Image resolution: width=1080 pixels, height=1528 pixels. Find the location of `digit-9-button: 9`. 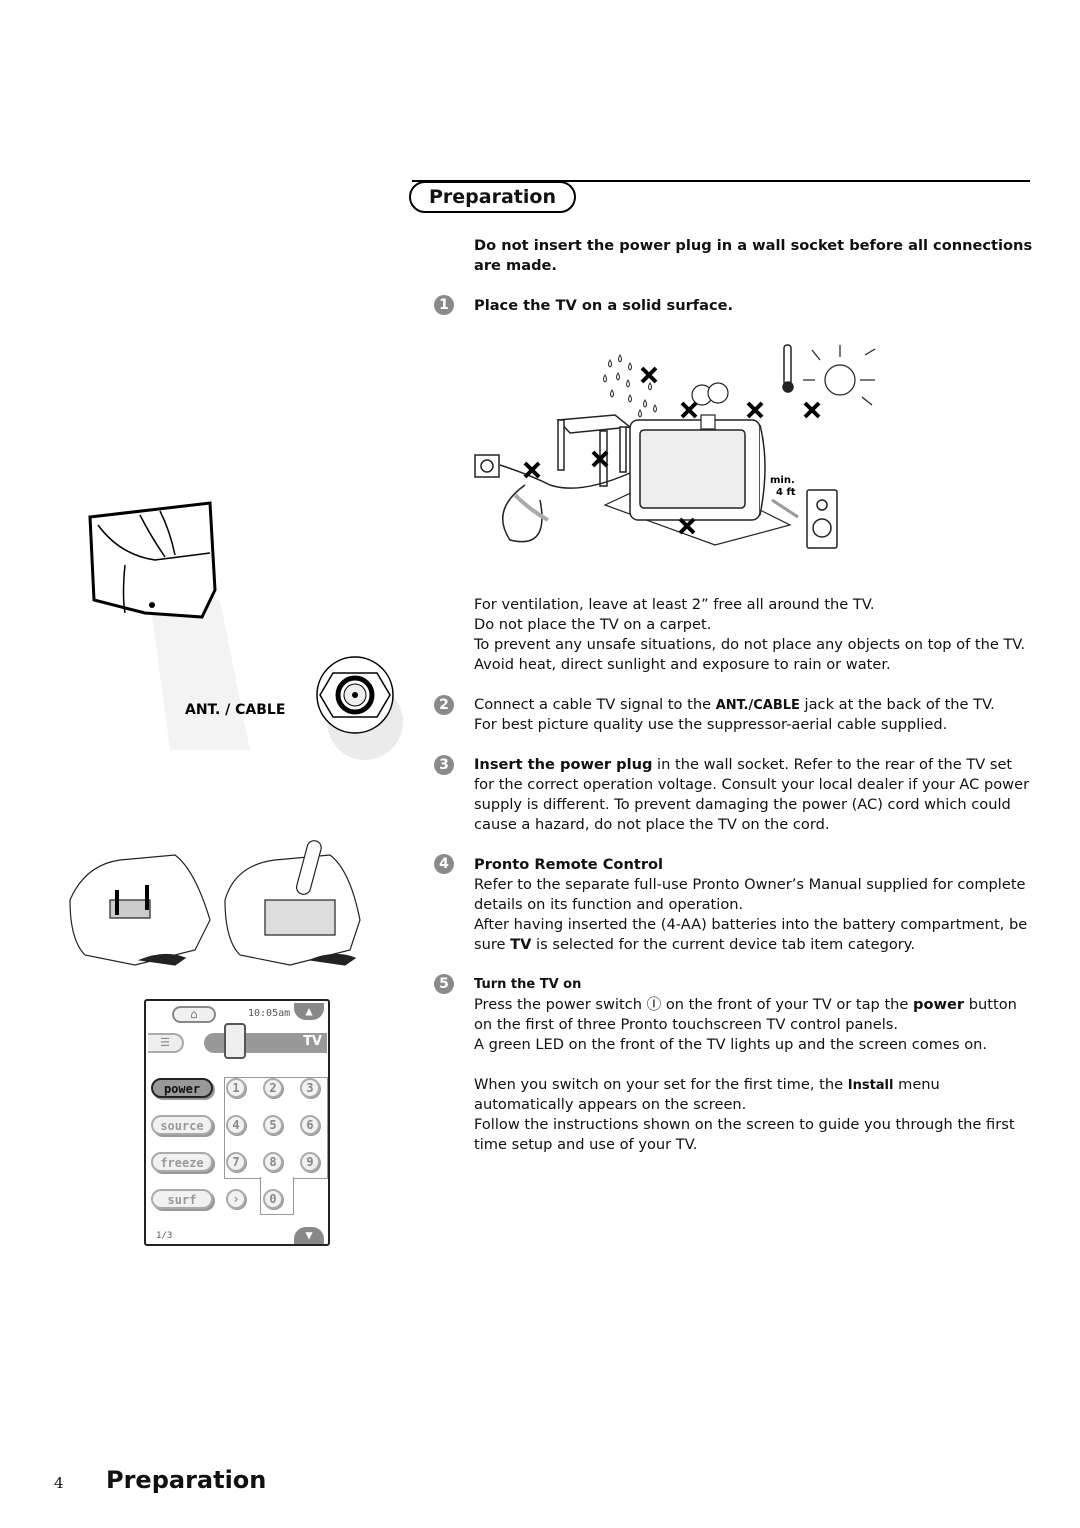

digit-9-button: 9 is located at coordinates (310, 1162).